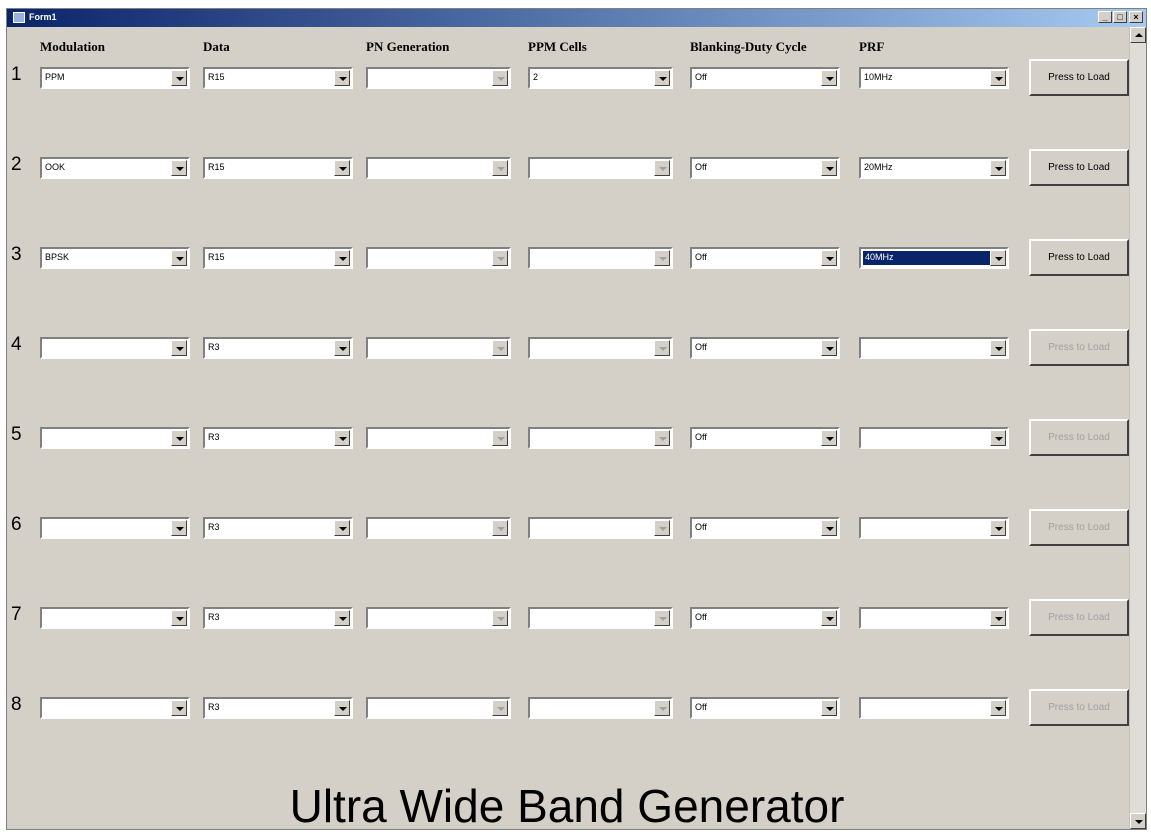  Describe the element at coordinates (115, 78) in the screenshot. I see `modulation-combo: PPM` at that location.